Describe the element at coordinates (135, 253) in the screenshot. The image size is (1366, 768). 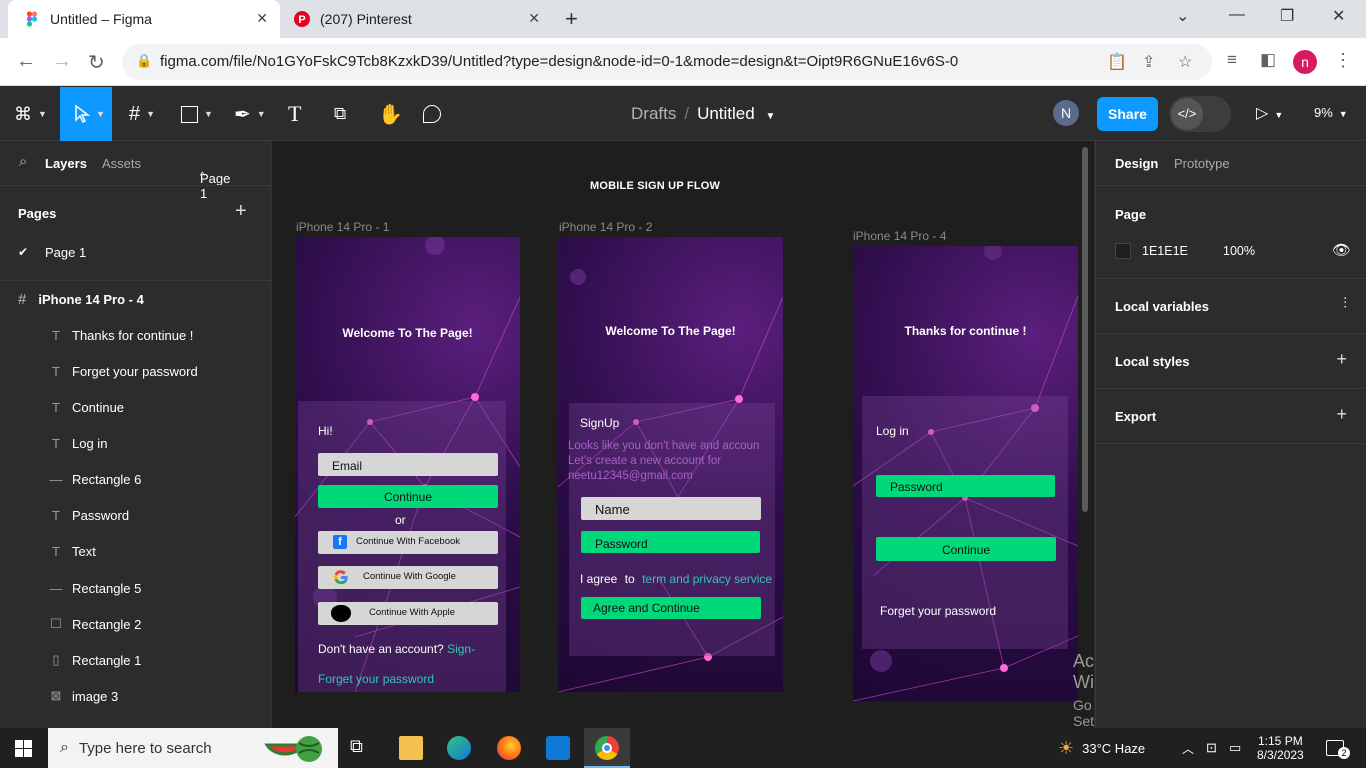
I see `page-item: ✔ Page 1` at that location.